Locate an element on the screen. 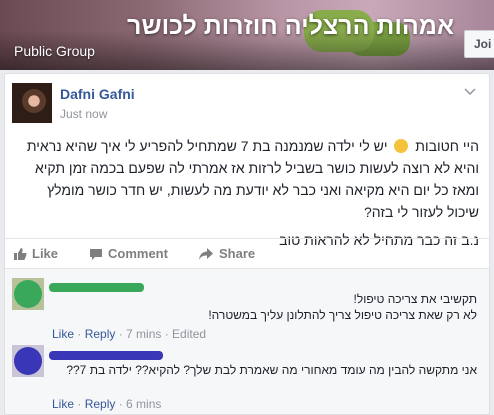 Image resolution: width=494 pixels, height=415 pixels. like-button: Like is located at coordinates (35, 253).